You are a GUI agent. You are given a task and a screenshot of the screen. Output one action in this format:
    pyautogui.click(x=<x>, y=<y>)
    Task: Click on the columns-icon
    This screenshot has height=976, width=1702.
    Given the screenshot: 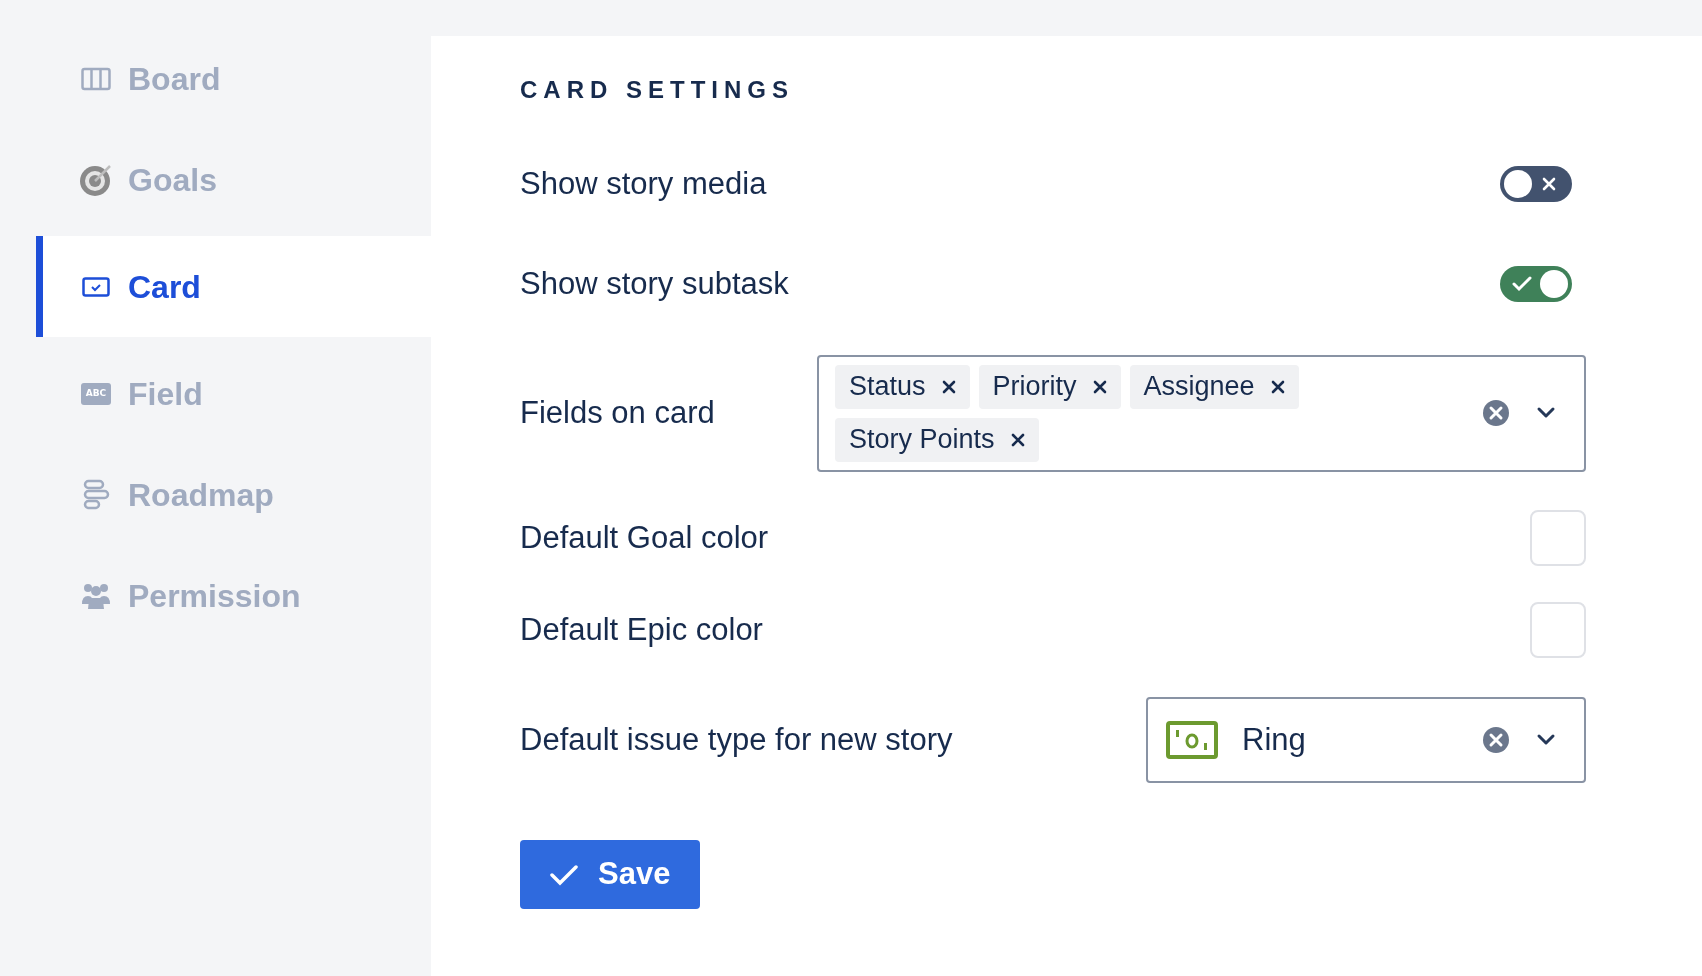 What is the action you would take?
    pyautogui.click(x=96, y=78)
    